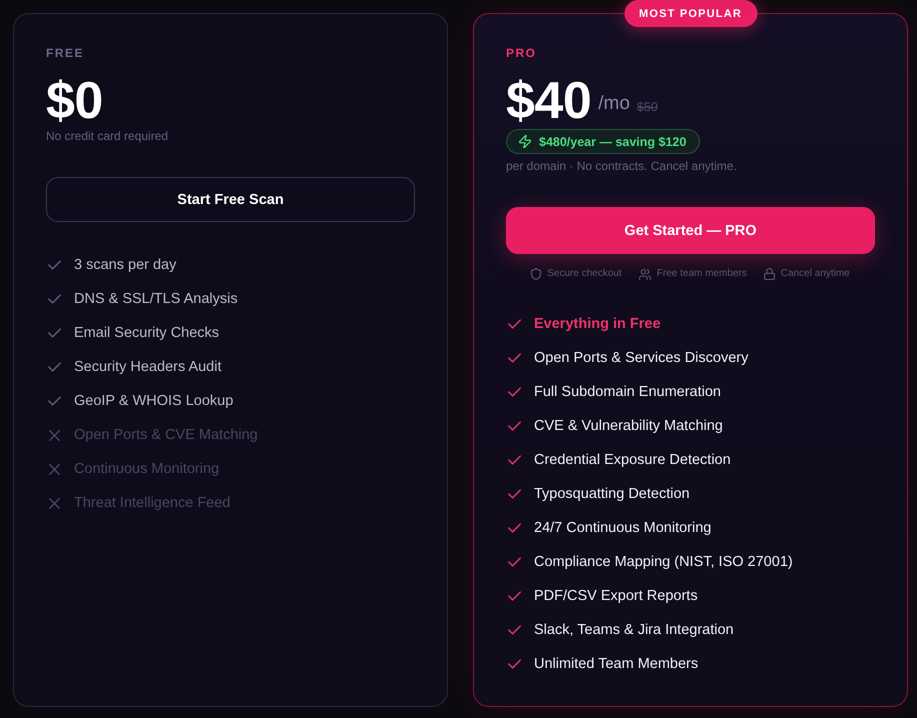  I want to click on feature-text: 24/7 Continuous Monitoring, so click(623, 528).